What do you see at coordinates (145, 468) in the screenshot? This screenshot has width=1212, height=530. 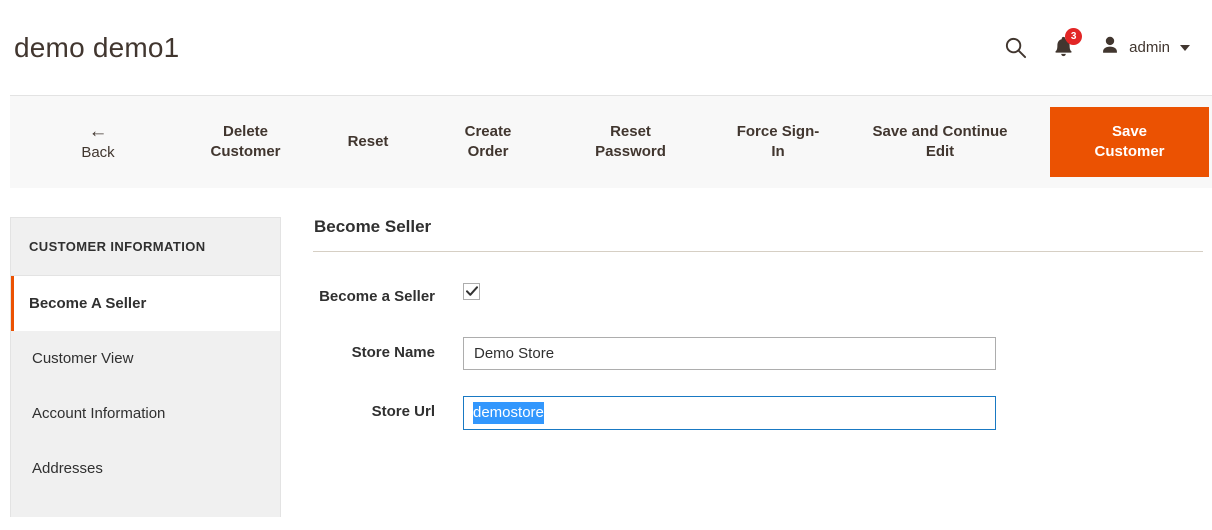 I see `sidebar-item-addresses: Addresses` at bounding box center [145, 468].